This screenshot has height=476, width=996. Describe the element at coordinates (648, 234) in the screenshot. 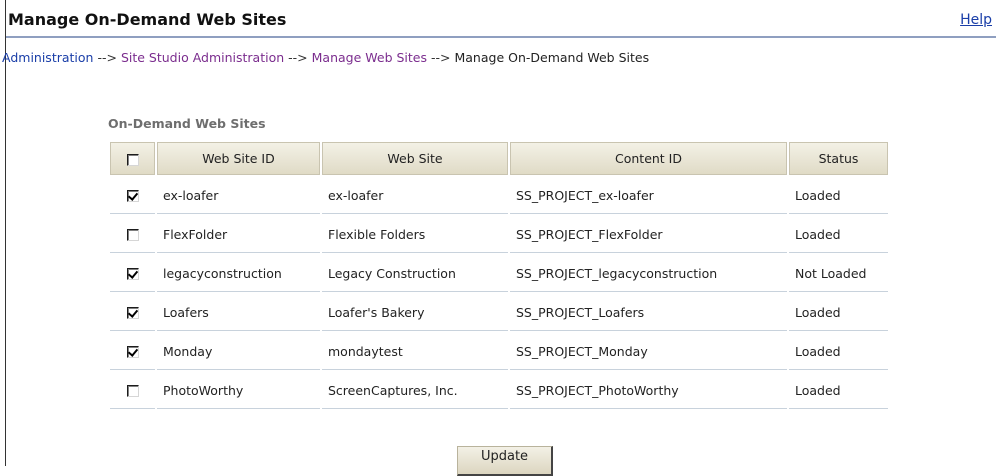

I see `cell-content-id: SS_PROJECT_FlexFolder` at that location.